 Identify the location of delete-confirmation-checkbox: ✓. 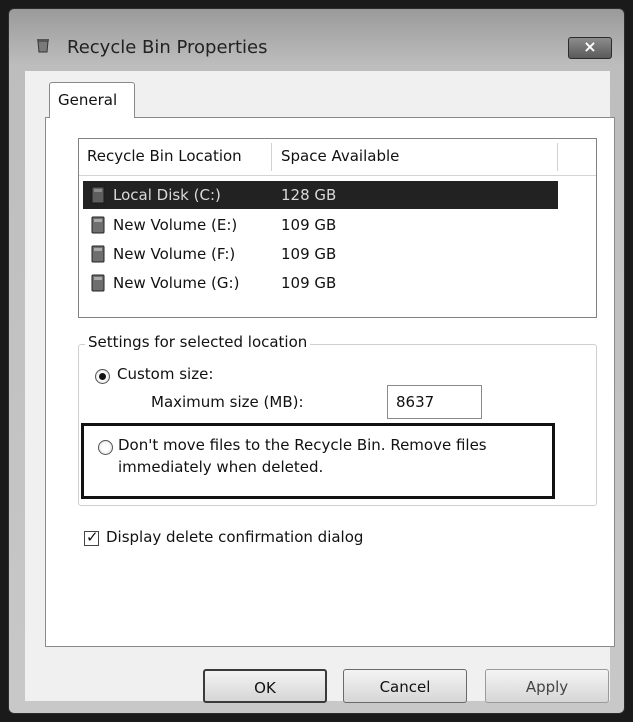
(91, 537).